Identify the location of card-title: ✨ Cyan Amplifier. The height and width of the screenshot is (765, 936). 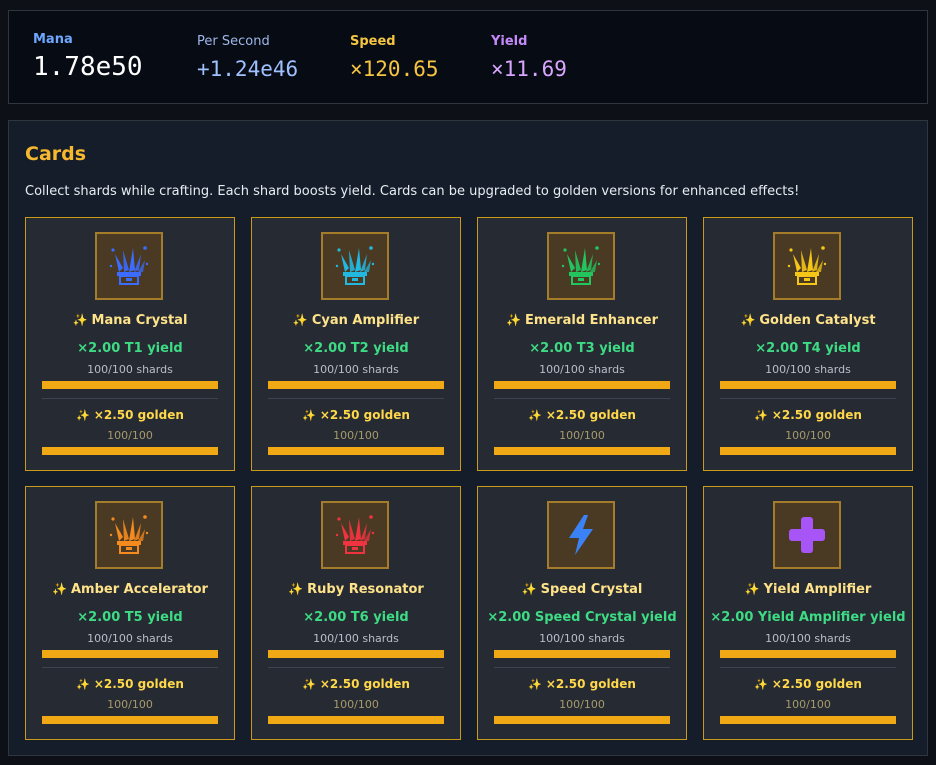
(356, 320).